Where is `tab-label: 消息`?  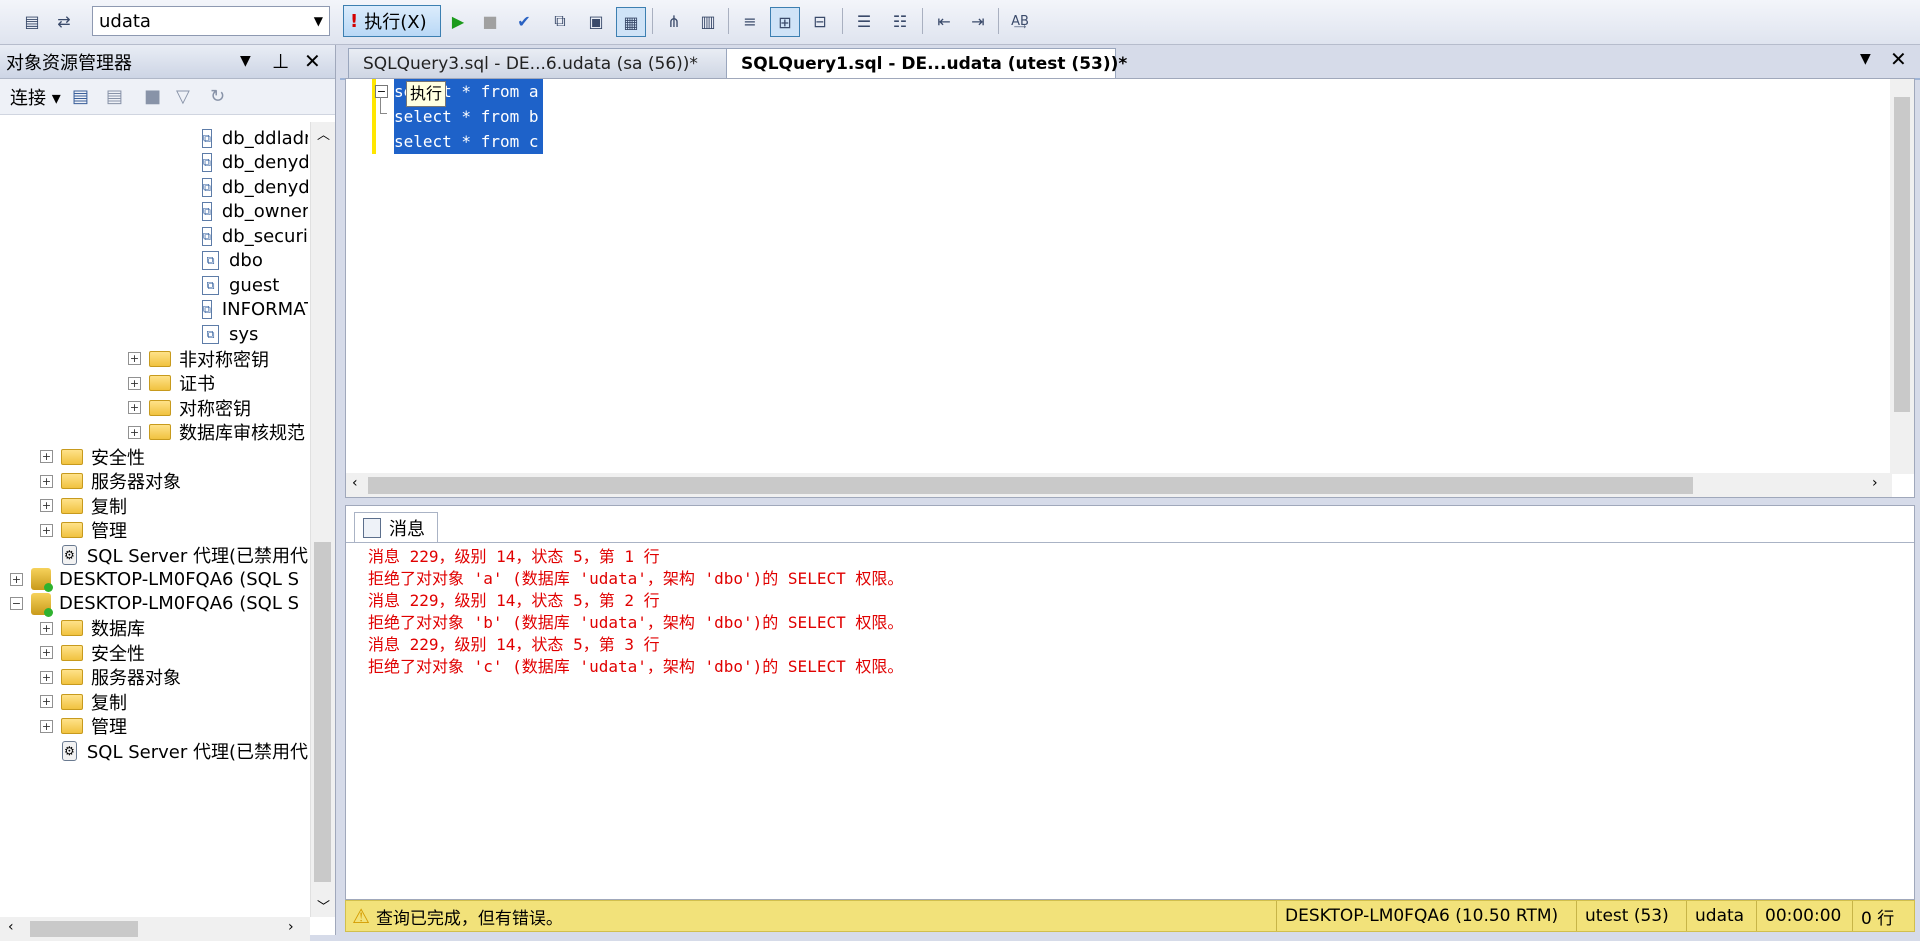
tab-label: 消息 is located at coordinates (407, 529).